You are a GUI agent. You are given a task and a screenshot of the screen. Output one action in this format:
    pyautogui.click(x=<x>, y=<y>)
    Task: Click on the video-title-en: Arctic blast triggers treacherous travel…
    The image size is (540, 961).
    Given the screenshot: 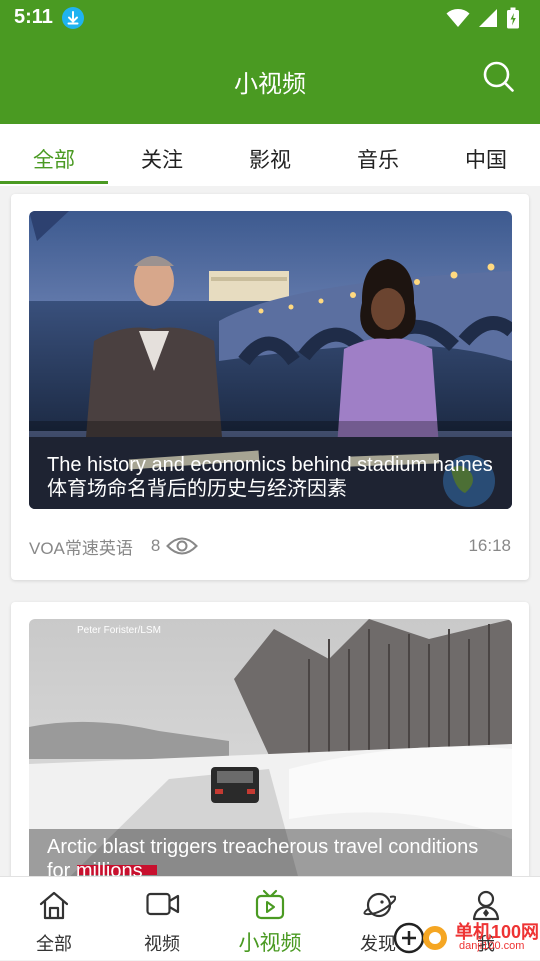 What is the action you would take?
    pyautogui.click(x=263, y=856)
    